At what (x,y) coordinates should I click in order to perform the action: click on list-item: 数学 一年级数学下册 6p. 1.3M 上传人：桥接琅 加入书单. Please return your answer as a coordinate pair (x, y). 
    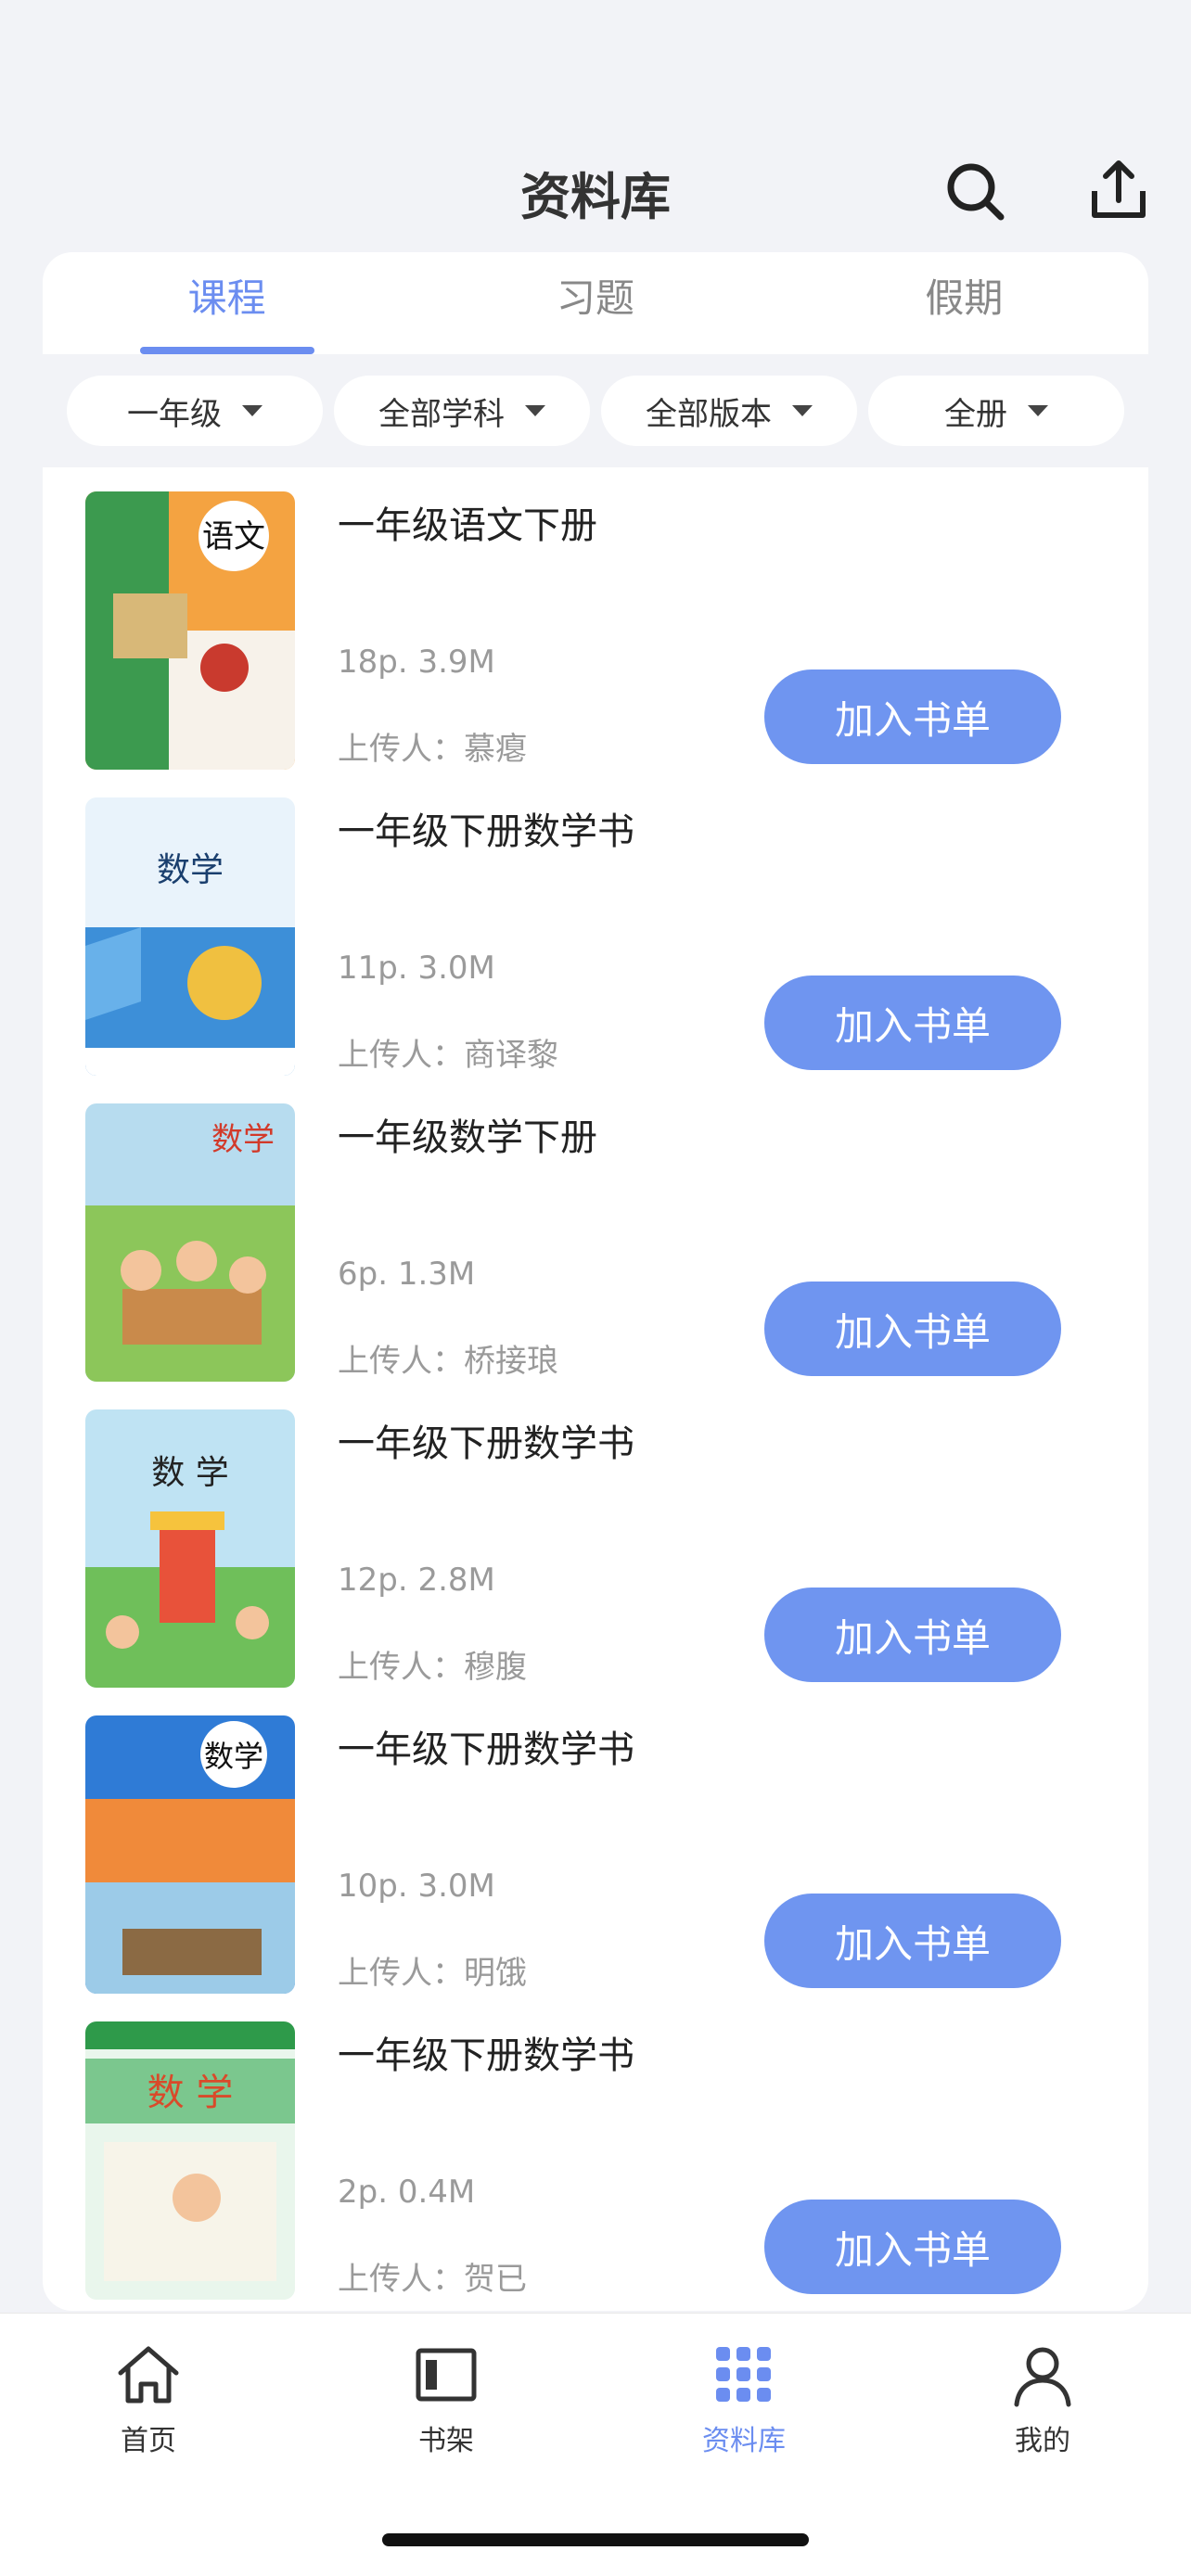
    Looking at the image, I should click on (595, 1251).